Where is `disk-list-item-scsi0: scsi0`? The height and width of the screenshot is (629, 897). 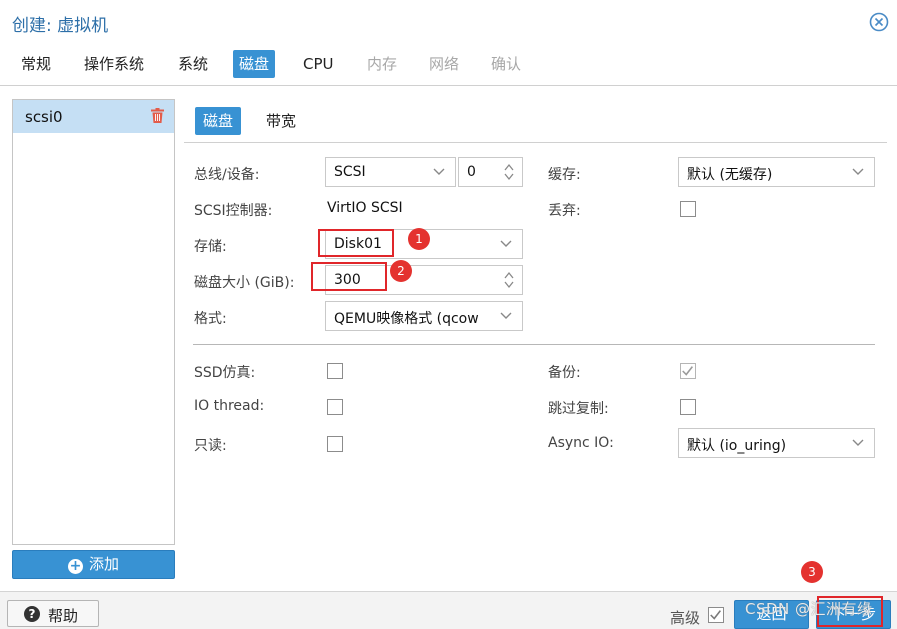 disk-list-item-scsi0: scsi0 is located at coordinates (93, 116).